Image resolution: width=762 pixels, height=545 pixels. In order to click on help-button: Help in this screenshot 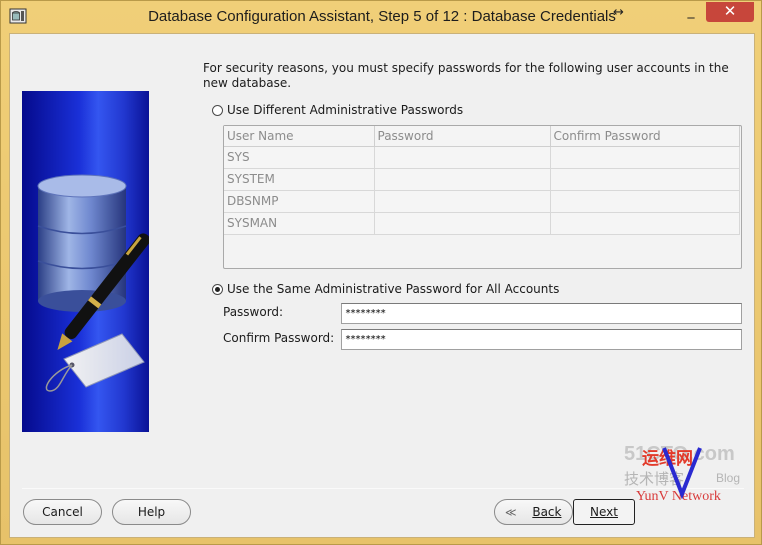, I will do `click(151, 512)`.